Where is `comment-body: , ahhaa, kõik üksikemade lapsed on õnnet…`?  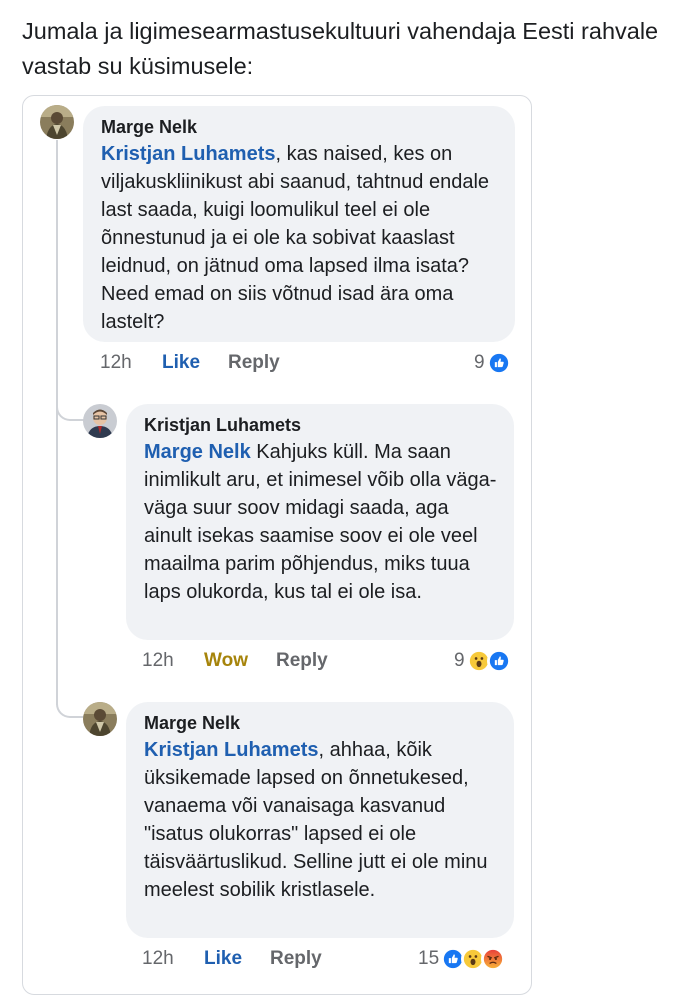 comment-body: , ahhaa, kõik üksikemade lapsed on õnnet… is located at coordinates (316, 820).